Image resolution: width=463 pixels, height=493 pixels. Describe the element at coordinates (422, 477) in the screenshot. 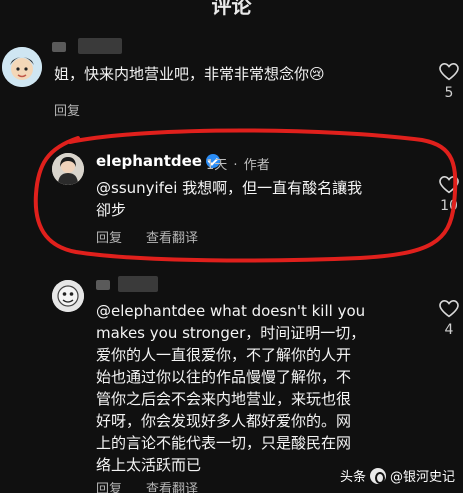

I see `watermark-account: @银河史记` at that location.